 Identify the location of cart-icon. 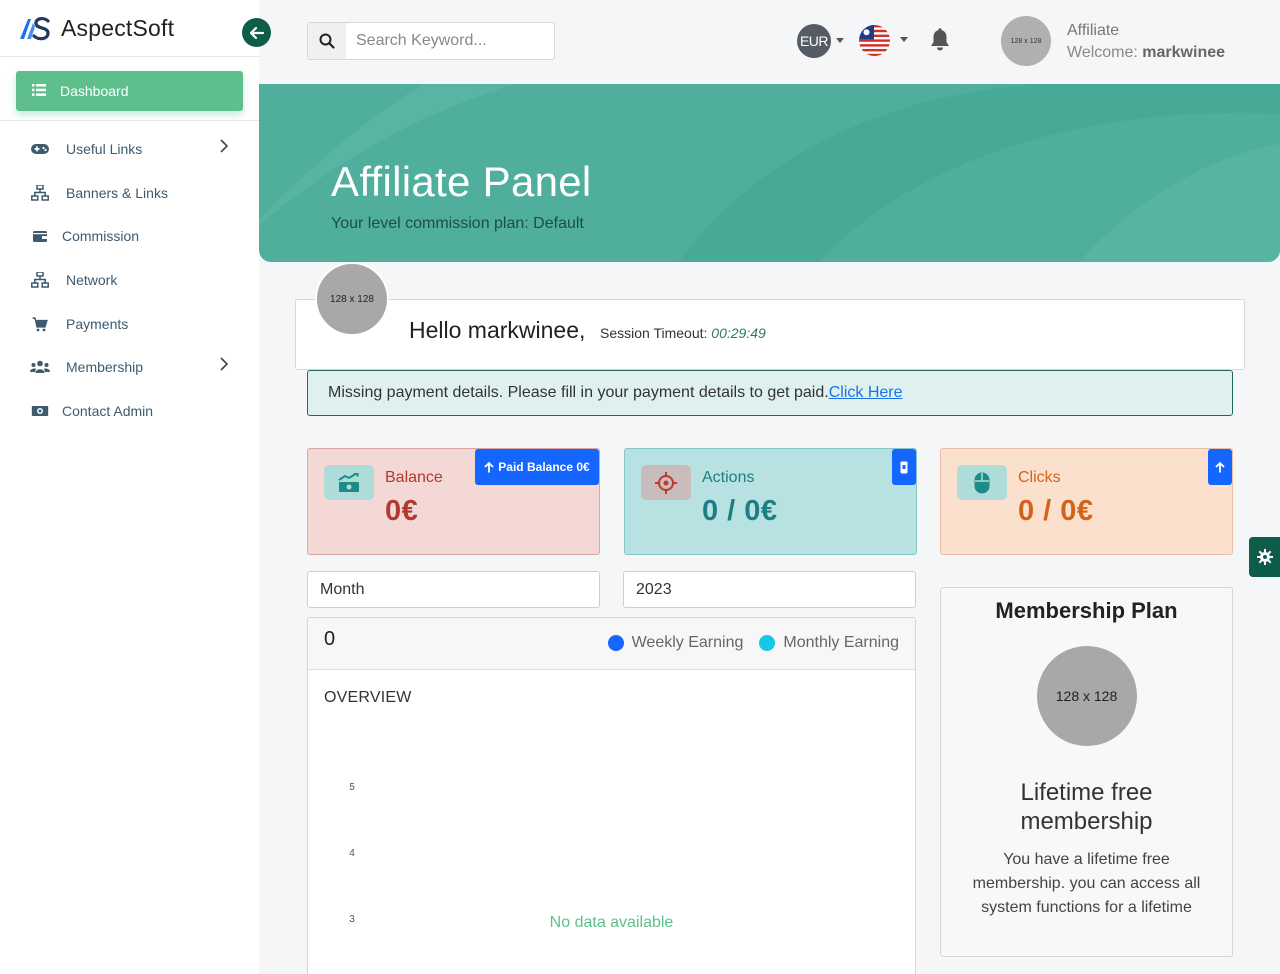
(40, 324).